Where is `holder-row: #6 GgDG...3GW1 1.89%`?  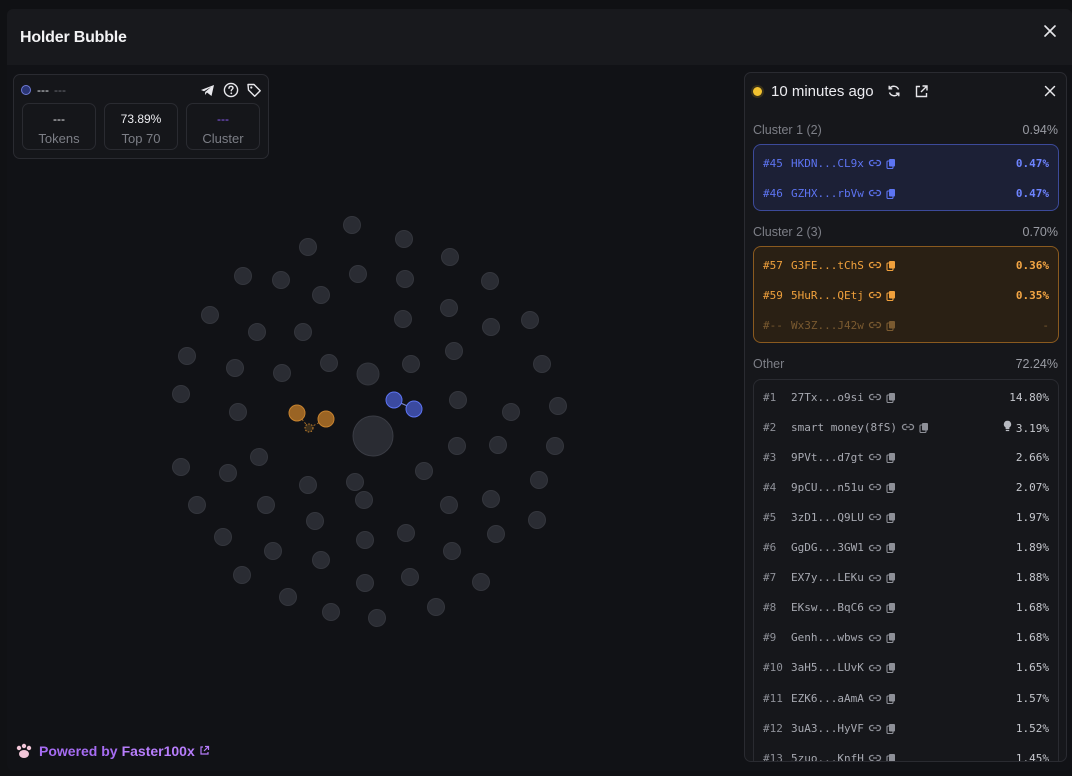 holder-row: #6 GgDG...3GW1 1.89% is located at coordinates (906, 548).